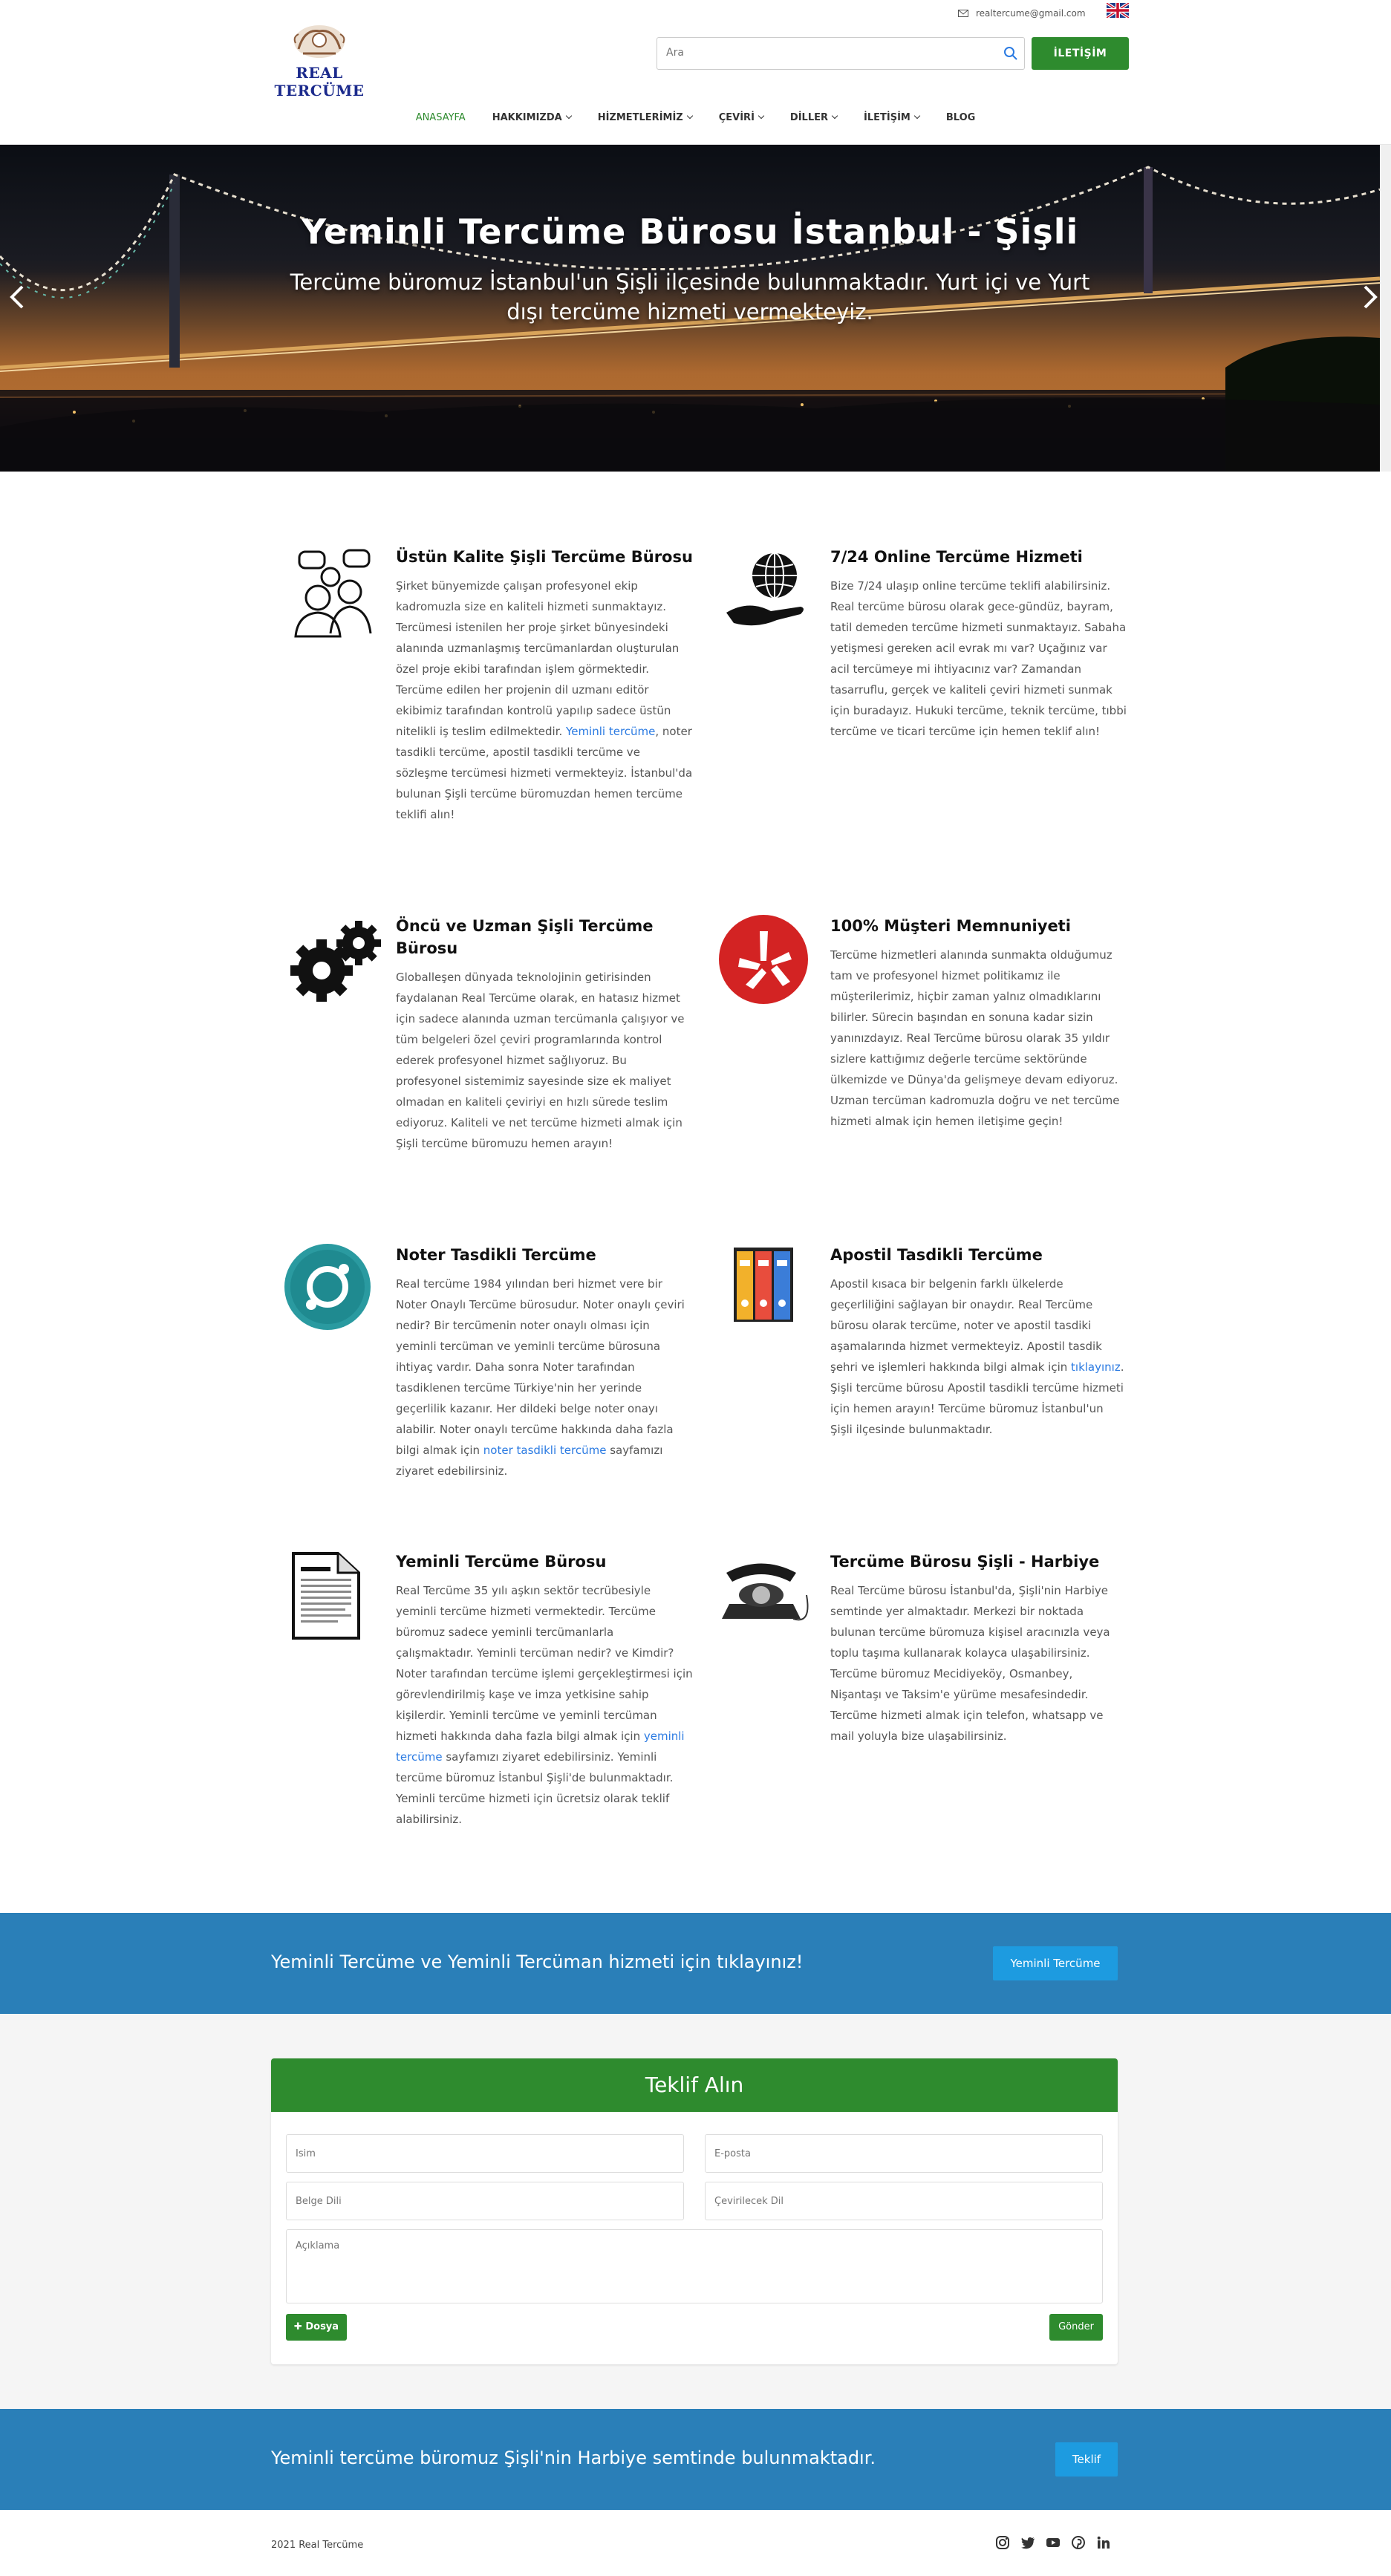 This screenshot has width=1391, height=2576. I want to click on chevron-right-icon, so click(1369, 297).